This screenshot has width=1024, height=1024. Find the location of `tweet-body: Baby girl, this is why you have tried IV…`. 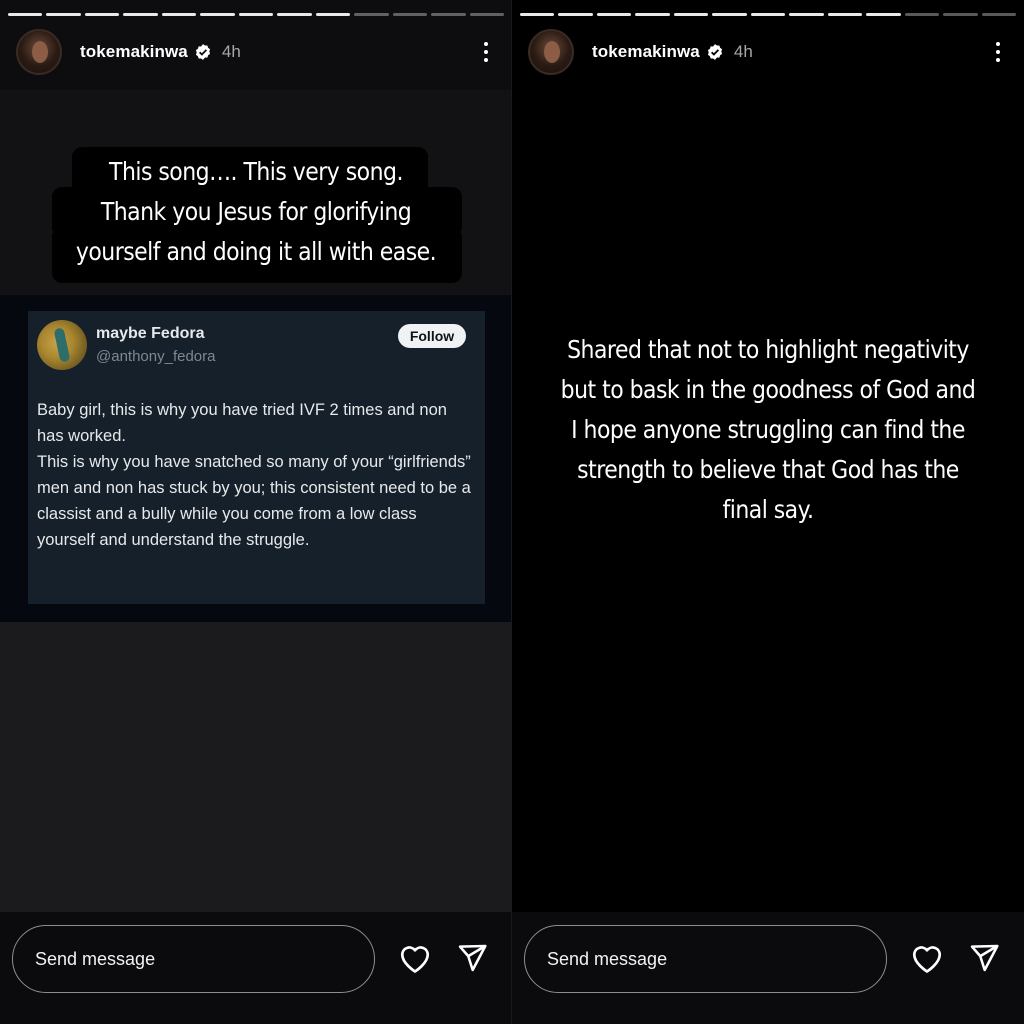

tweet-body: Baby girl, this is why you have tried IV… is located at coordinates (257, 475).